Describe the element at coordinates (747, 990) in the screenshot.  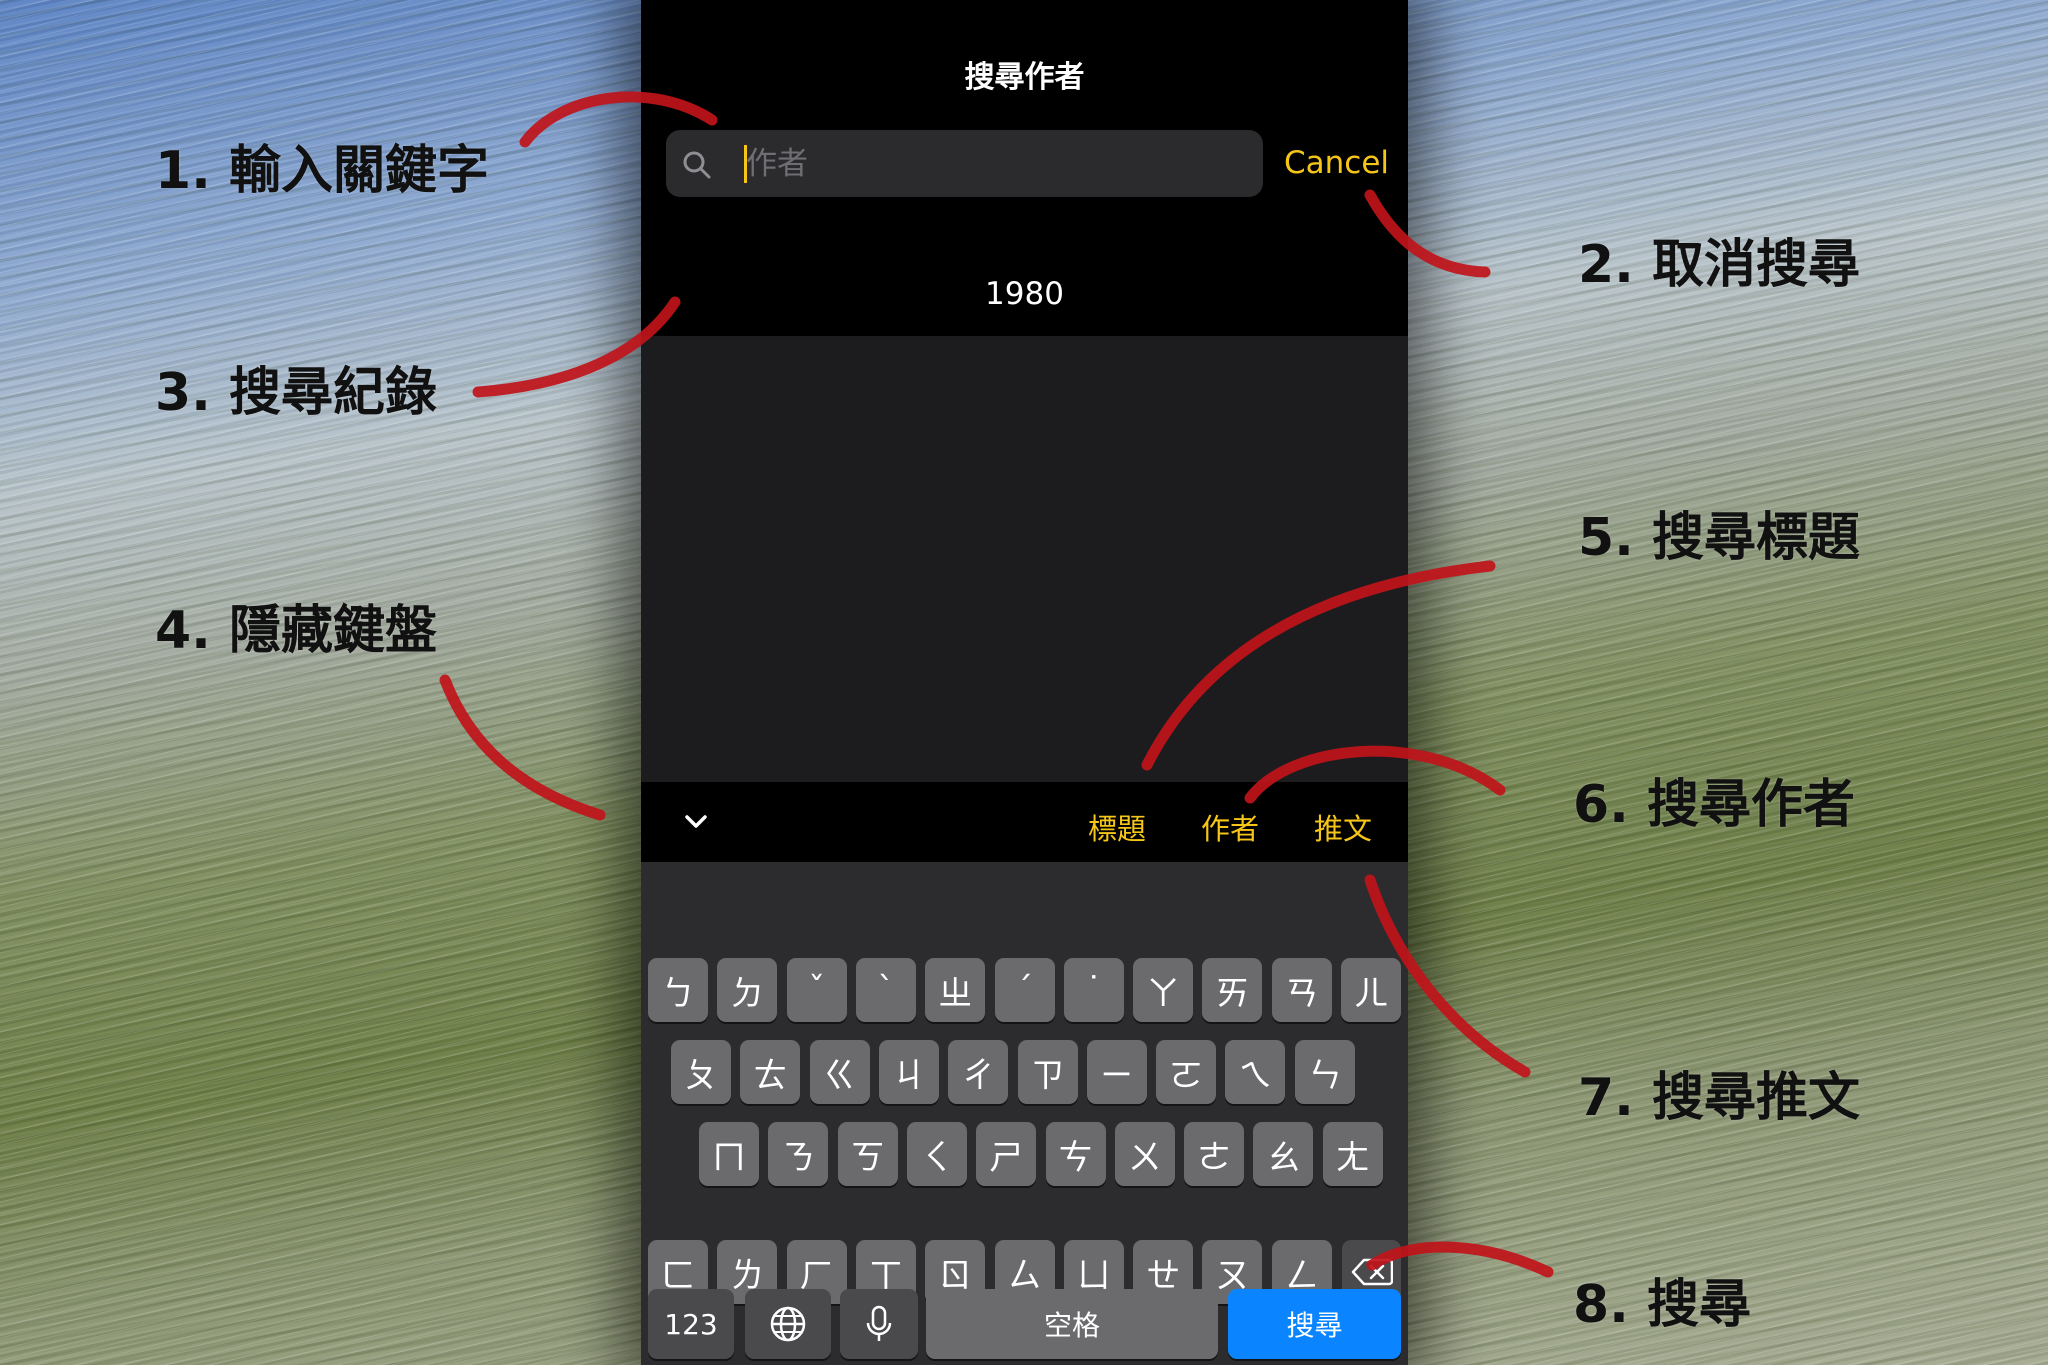
I see `key-1-2: ㄉ` at that location.